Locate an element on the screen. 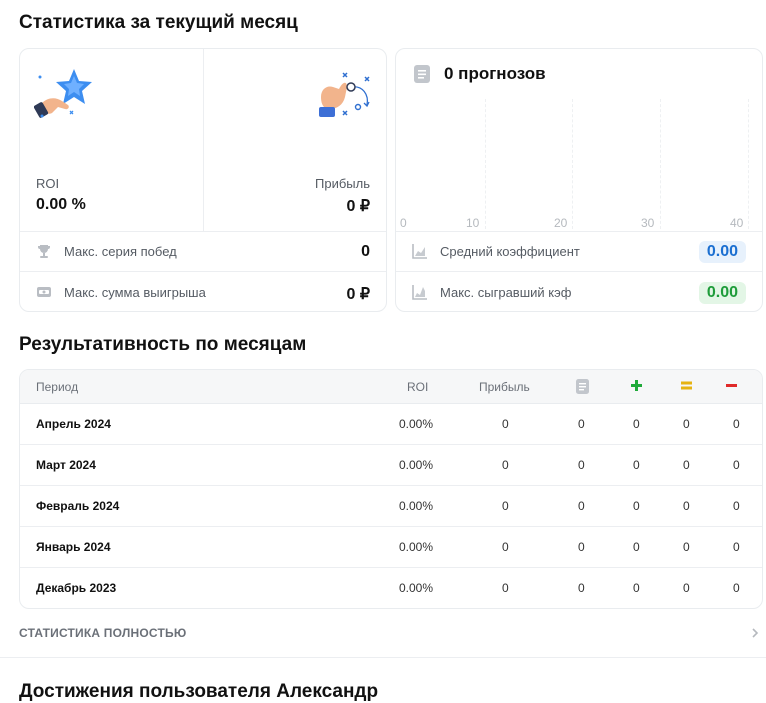  chart-area-icon is located at coordinates (419, 251).